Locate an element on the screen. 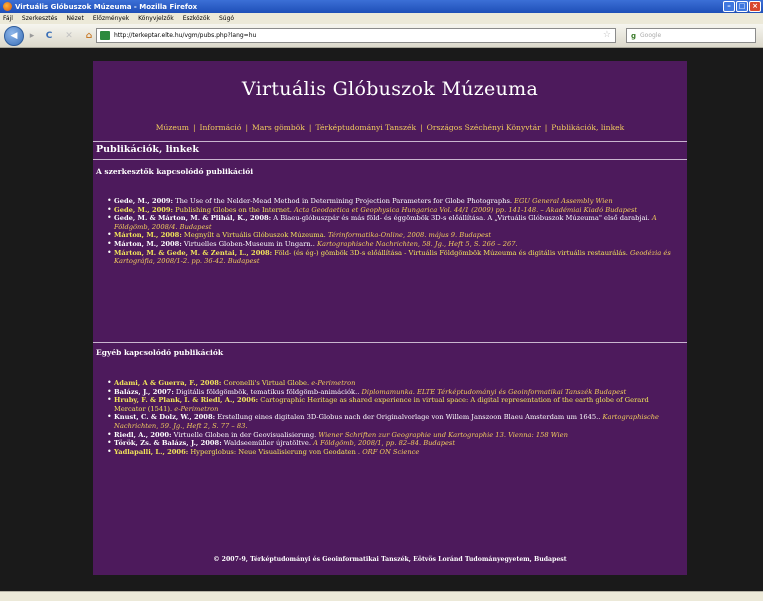 The width and height of the screenshot is (763, 601). menu-view: Nézet is located at coordinates (74, 18).